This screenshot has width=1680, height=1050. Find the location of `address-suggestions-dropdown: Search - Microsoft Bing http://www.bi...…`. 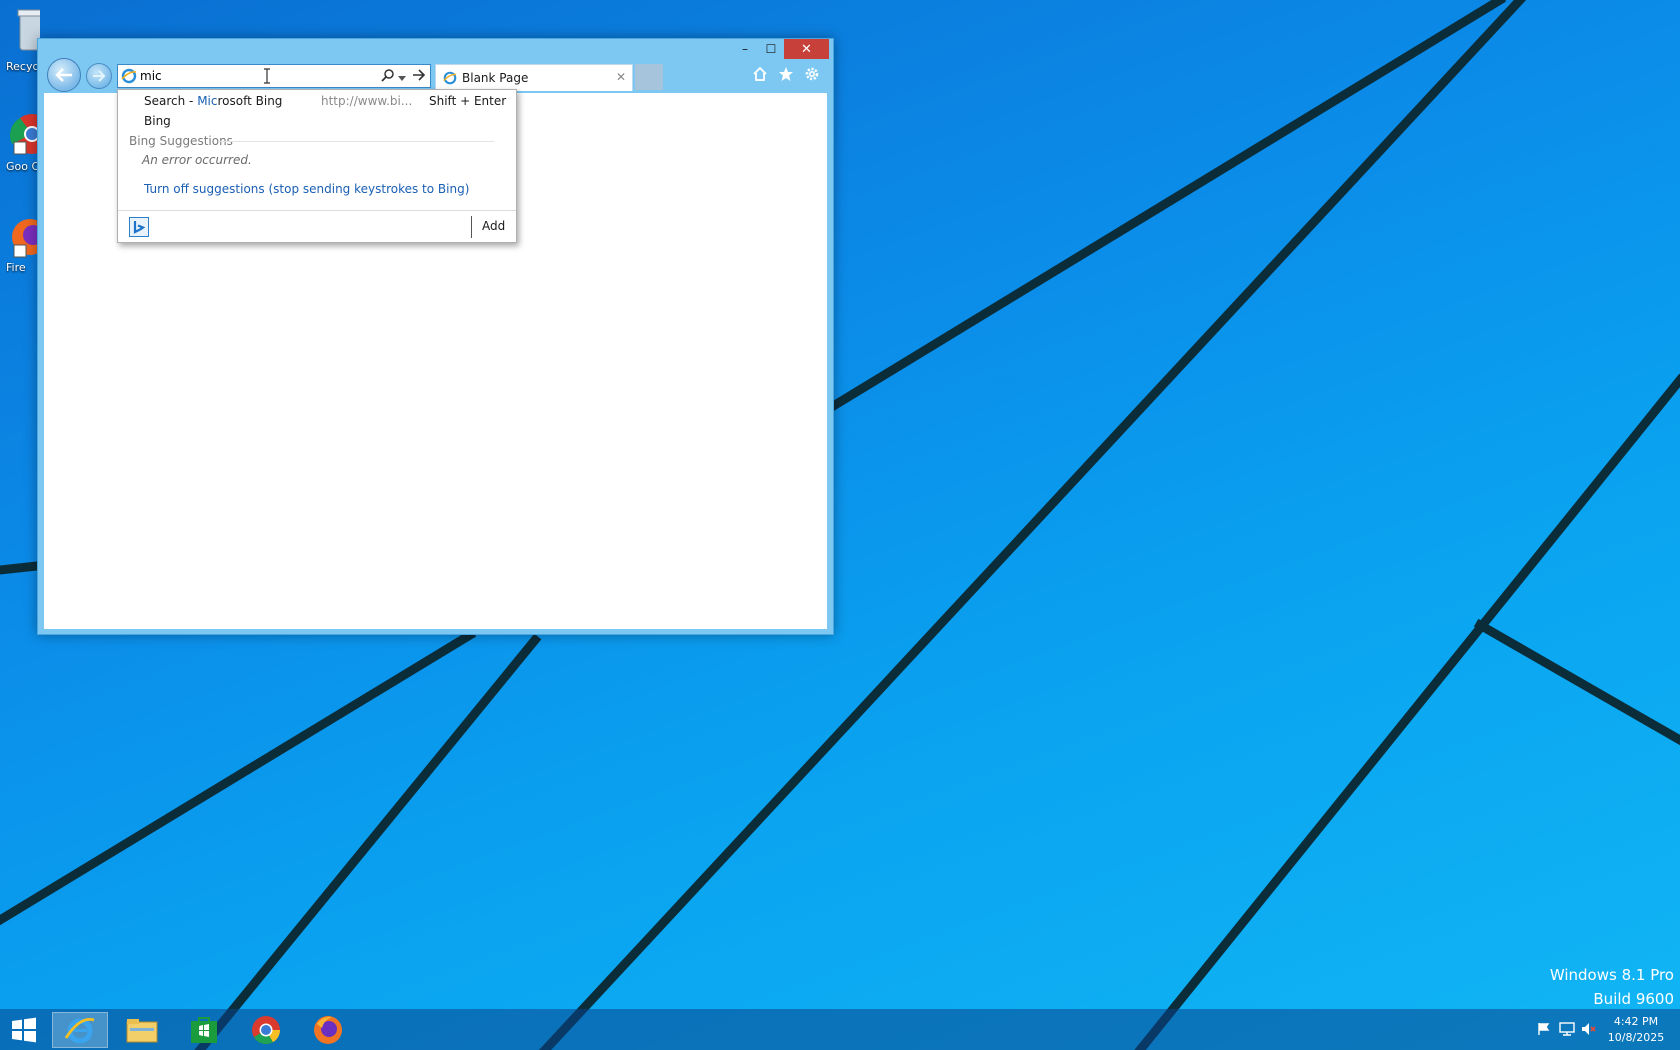

address-suggestions-dropdown: Search - Microsoft Bing http://www.bi...… is located at coordinates (317, 166).